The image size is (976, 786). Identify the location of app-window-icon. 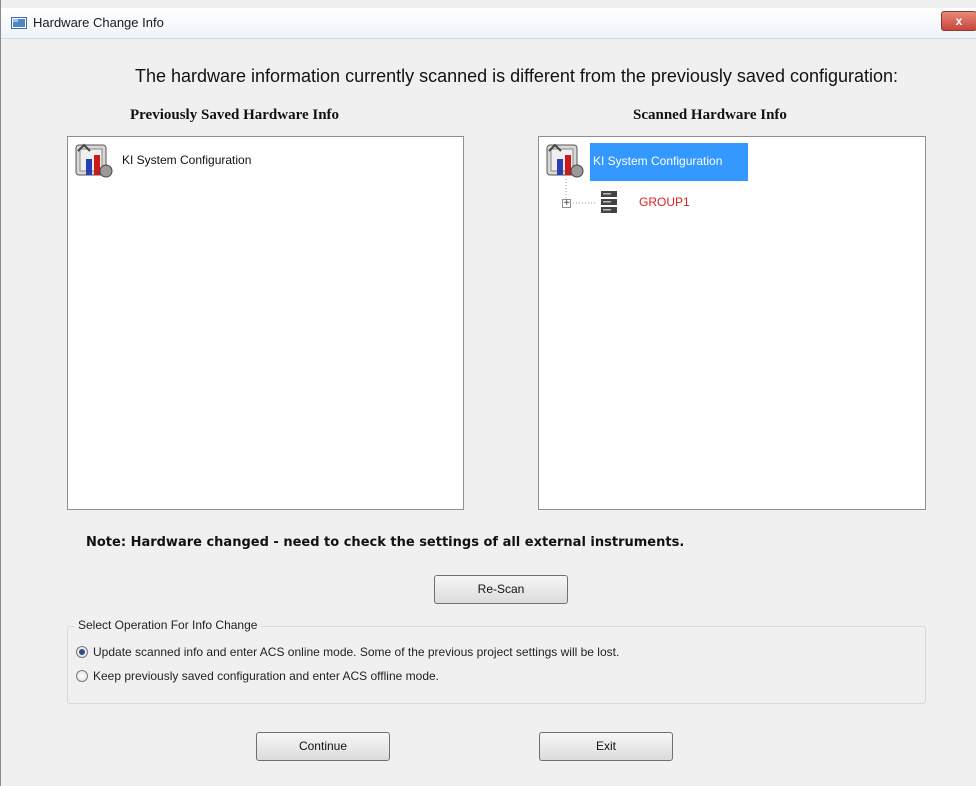
(19, 23).